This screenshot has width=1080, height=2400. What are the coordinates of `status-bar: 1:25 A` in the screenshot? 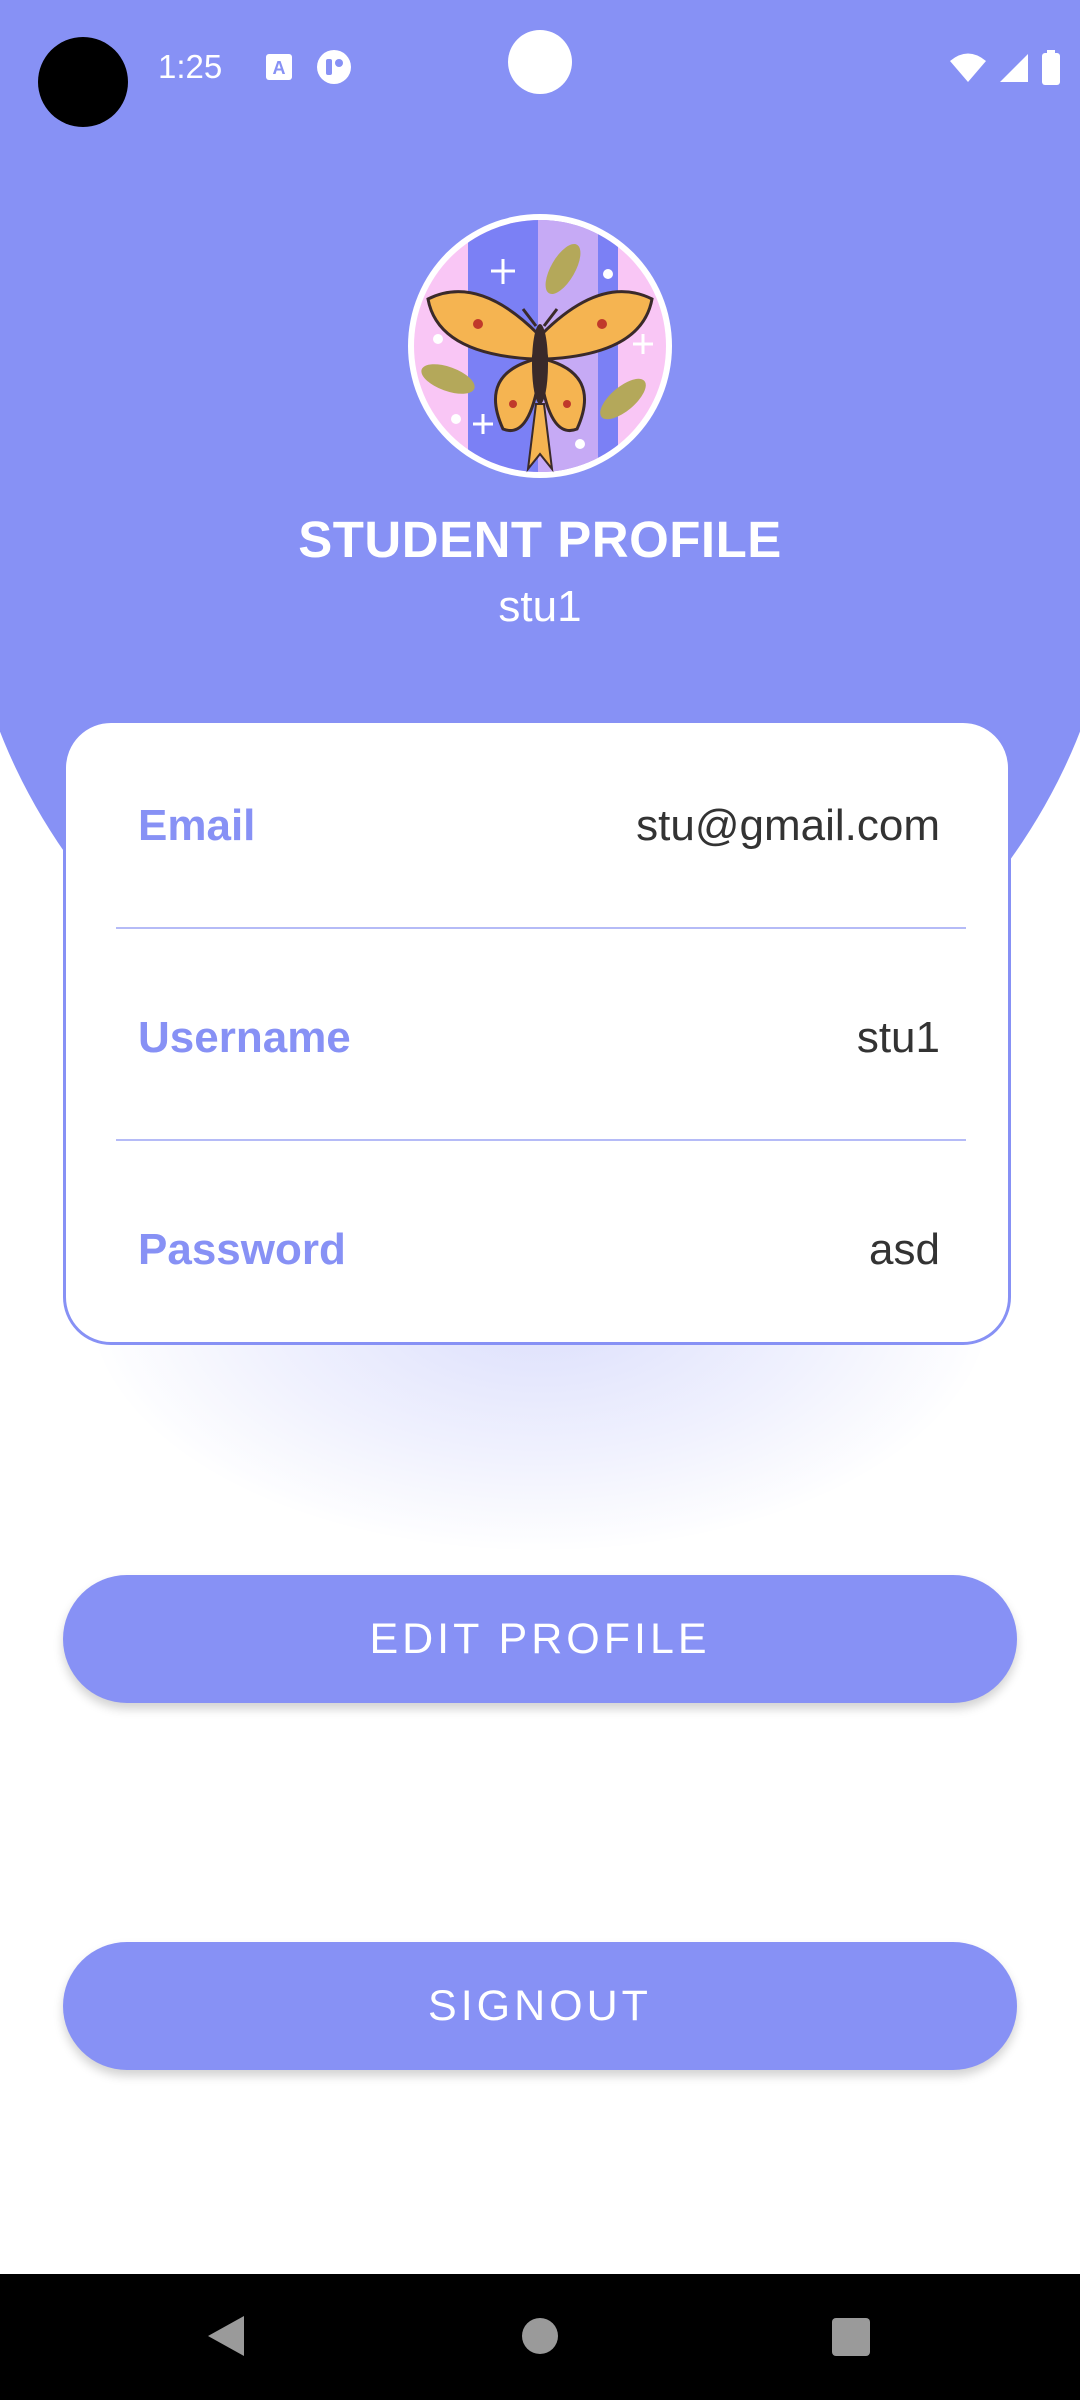 It's located at (540, 65).